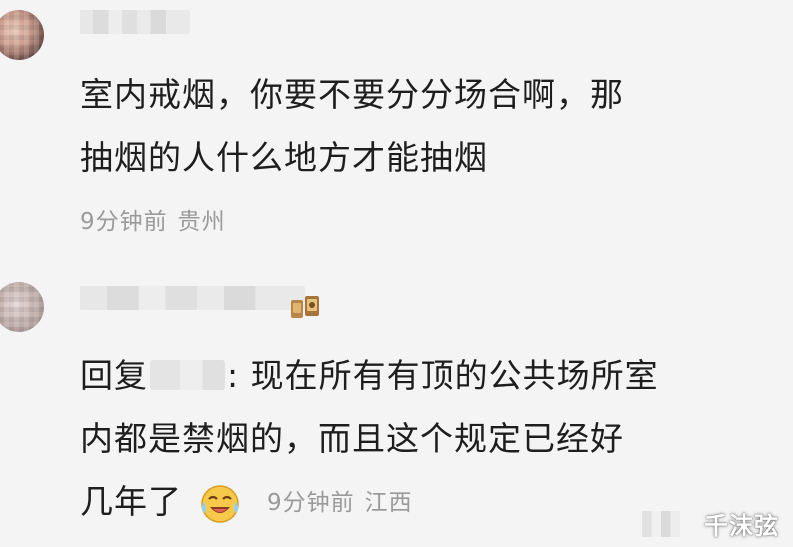 Image resolution: width=793 pixels, height=547 pixels. I want to click on reply-prefix: 回复, so click(114, 375).